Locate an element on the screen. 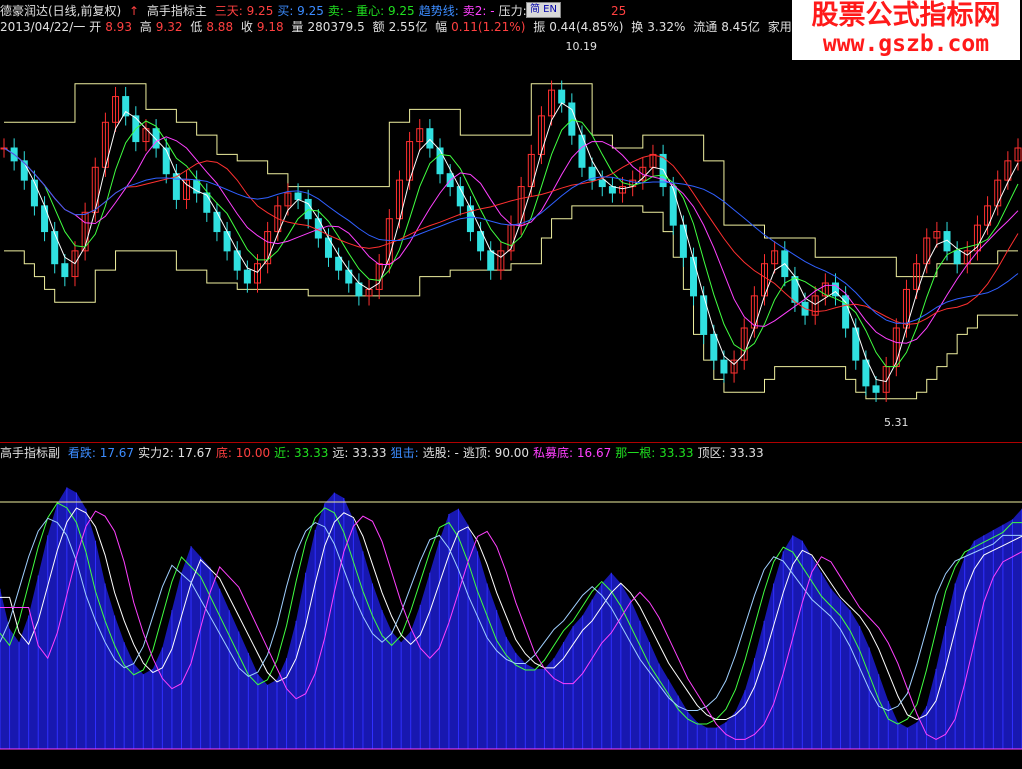 Image resolution: width=1022 pixels, height=769 pixels. ime-lang: 简 EN is located at coordinates (543, 9).